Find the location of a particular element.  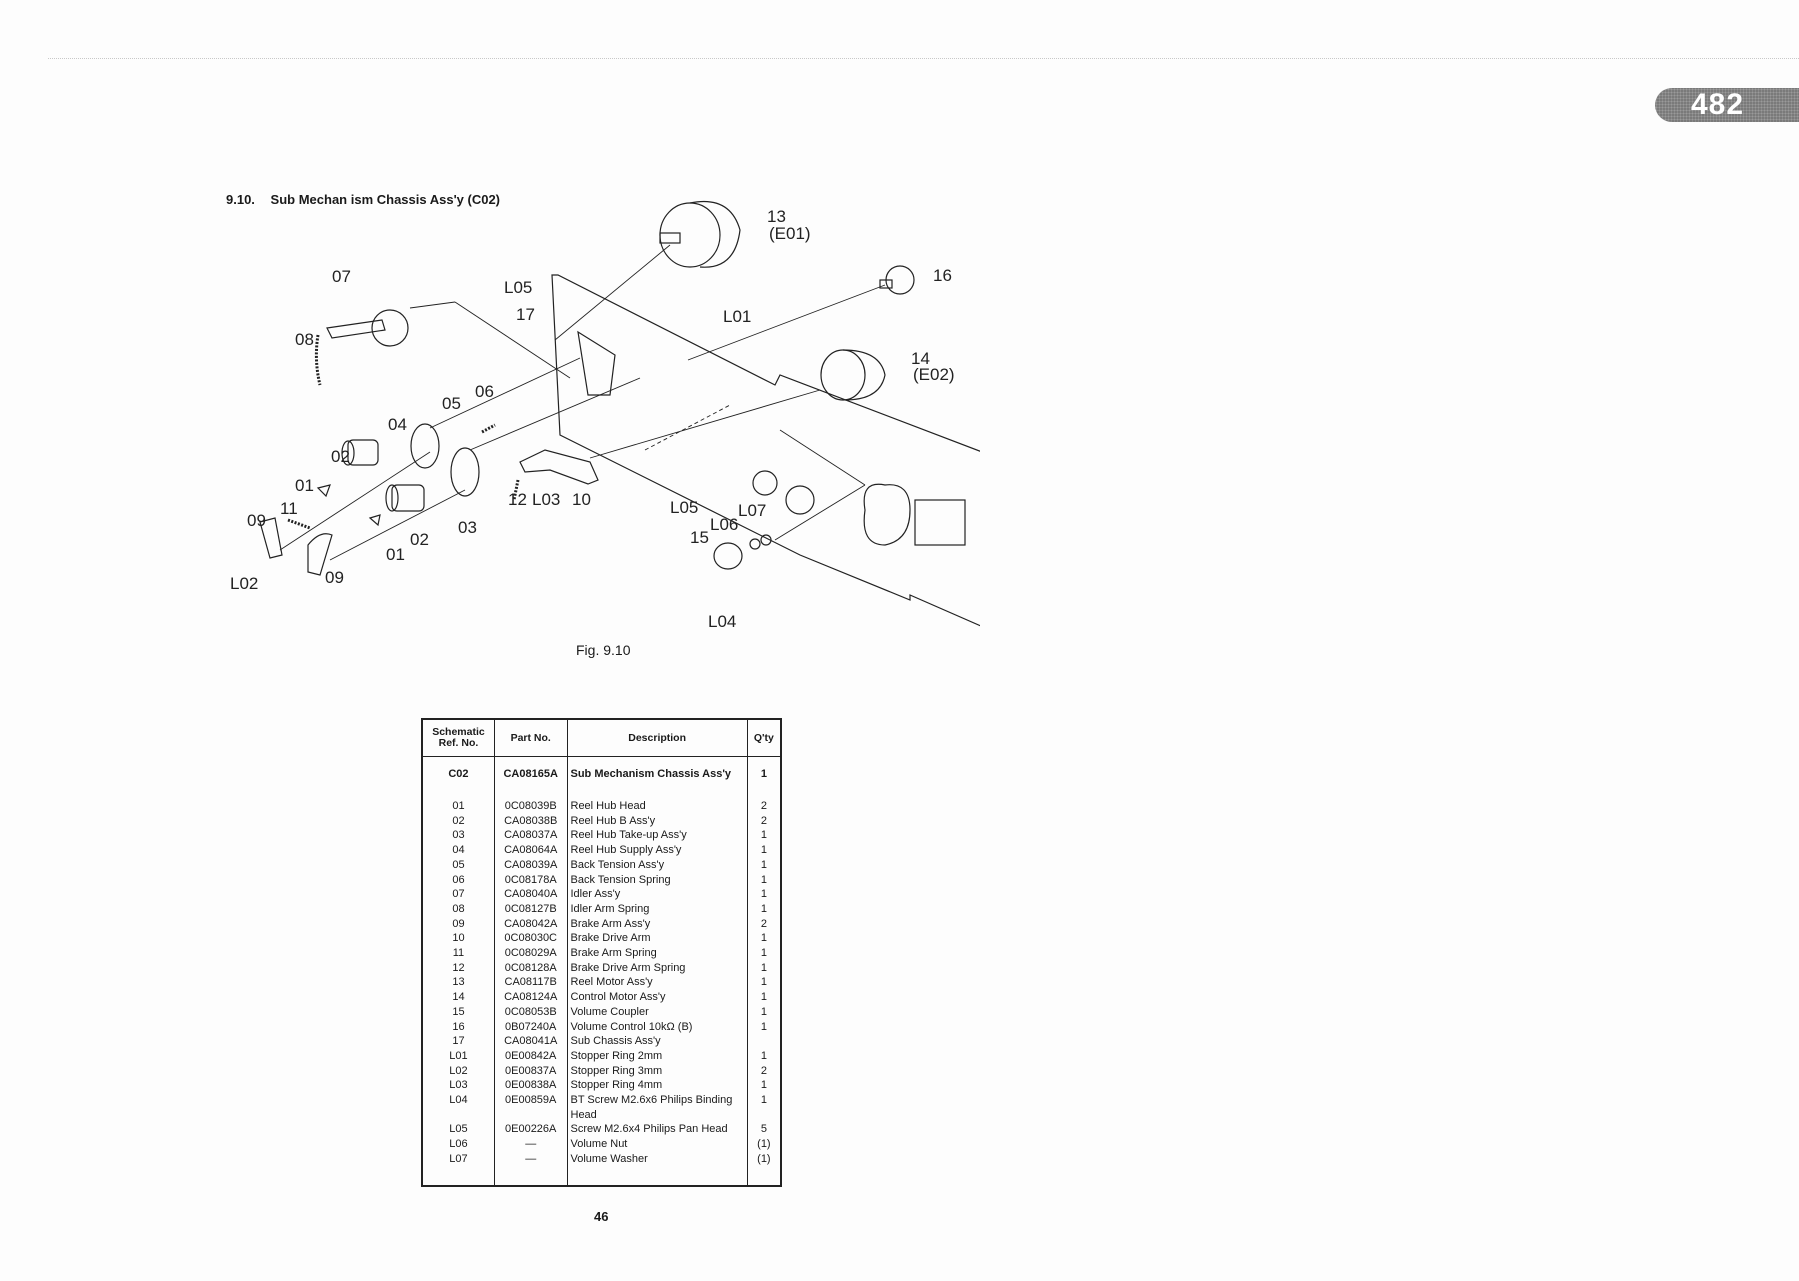

cell-part-no: CA08040A is located at coordinates (530, 894).